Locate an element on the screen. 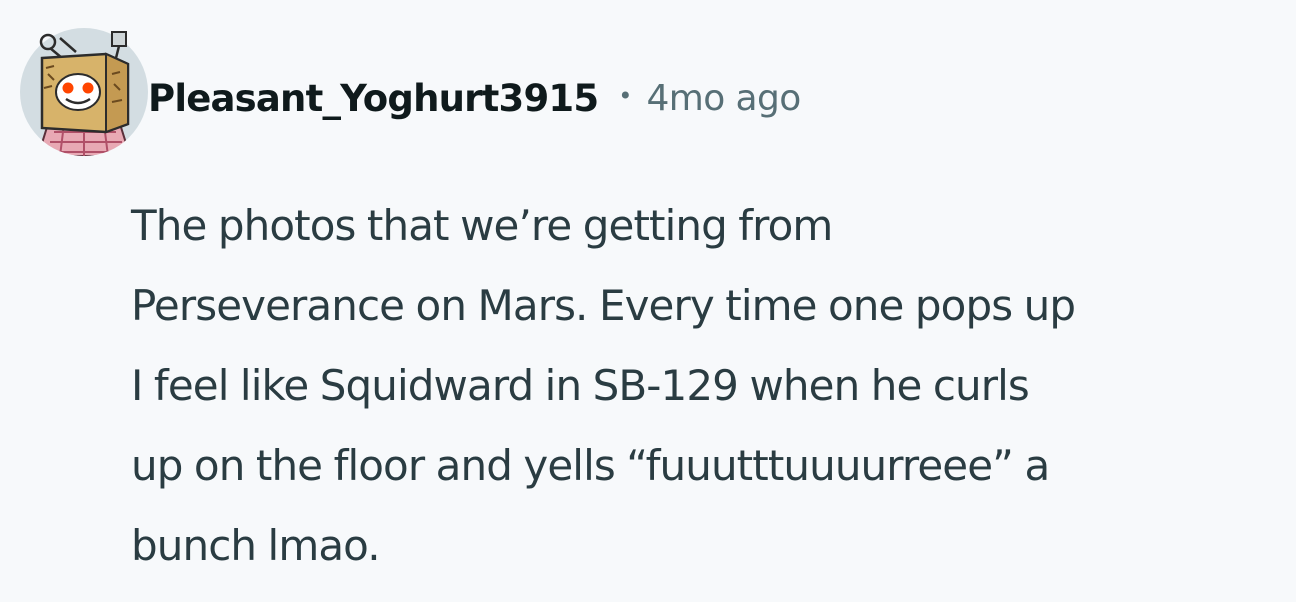 The height and width of the screenshot is (602, 1296). snoo-box-head-avatar-icon is located at coordinates (84, 92).